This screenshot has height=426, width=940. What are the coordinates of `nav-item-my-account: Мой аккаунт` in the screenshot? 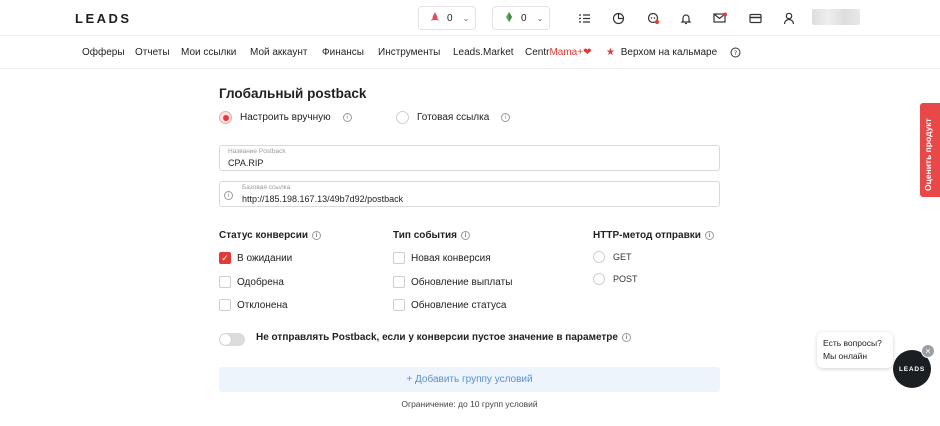 It's located at (278, 52).